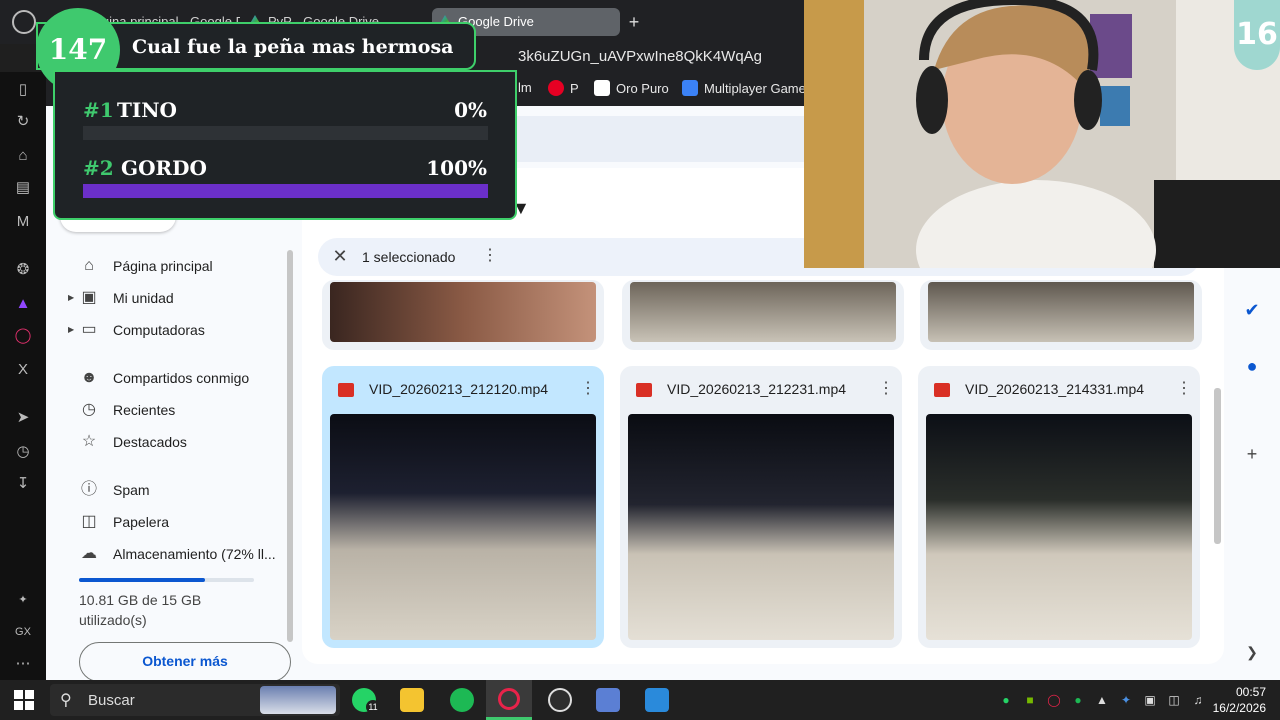  I want to click on paint-icon, so click(608, 700).